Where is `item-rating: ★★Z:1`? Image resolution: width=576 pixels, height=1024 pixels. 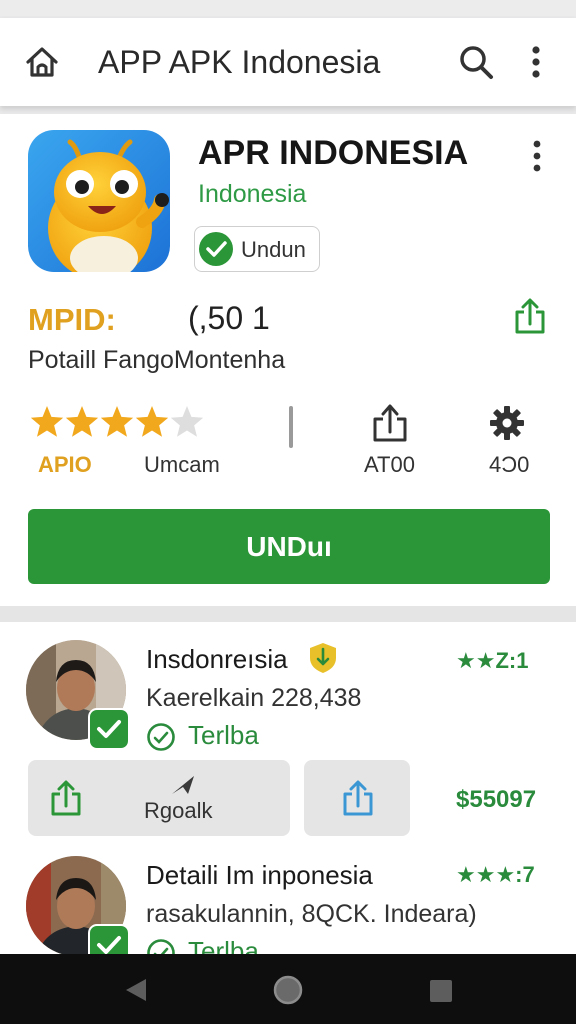
item-rating: ★★Z:1 is located at coordinates (492, 660).